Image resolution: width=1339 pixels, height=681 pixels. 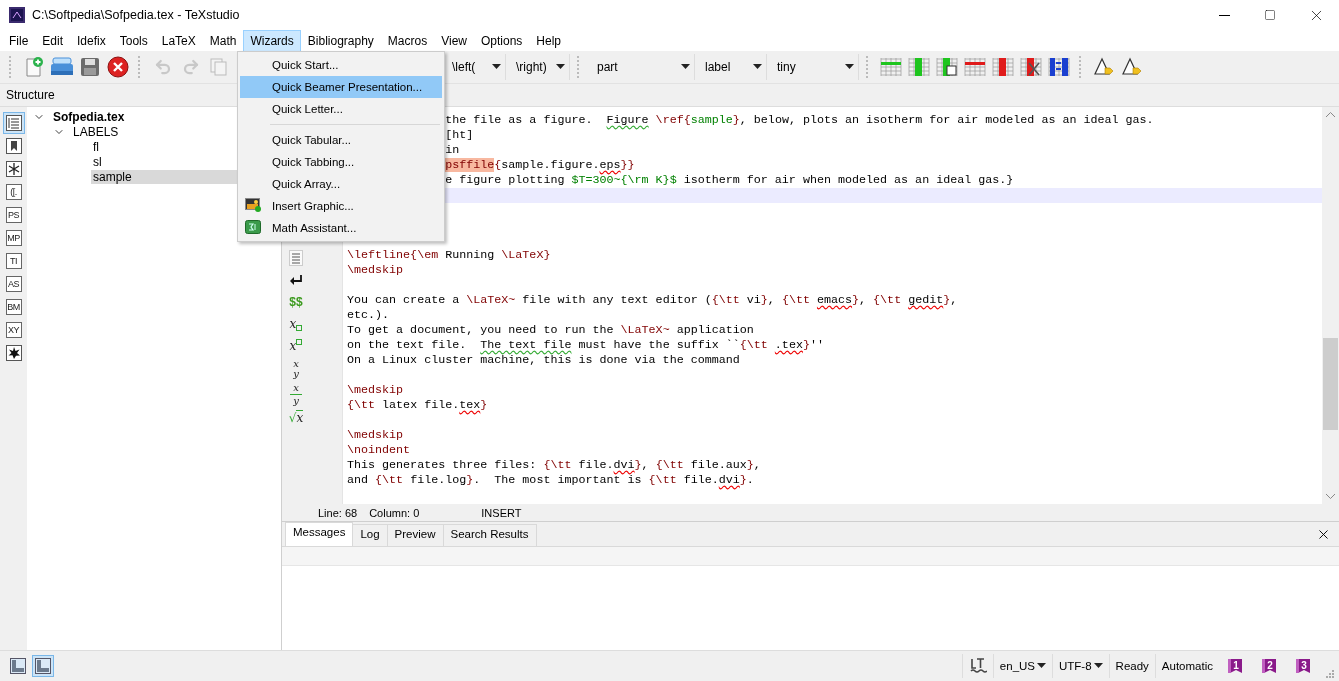 I want to click on bookmark-icon, so click(x=13, y=146).